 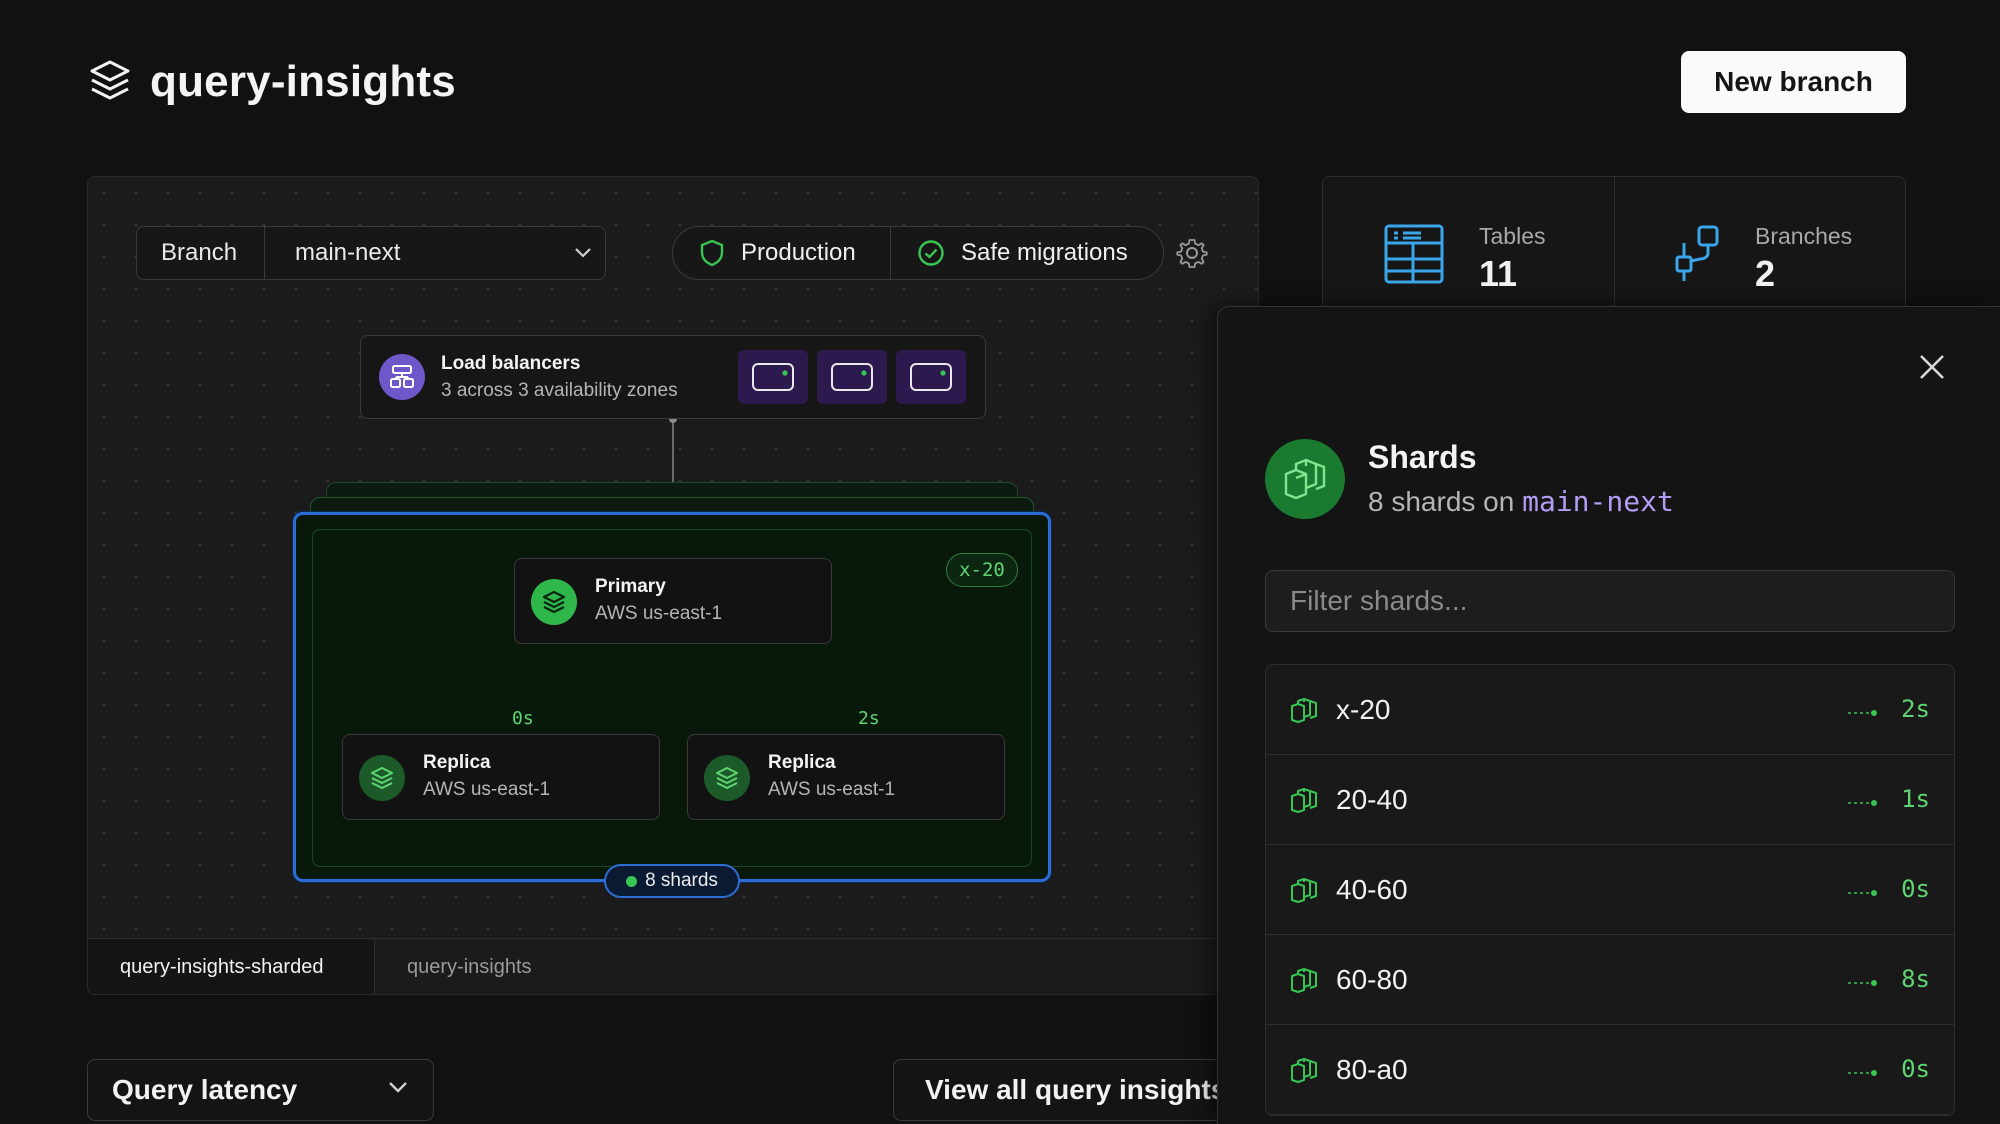 I want to click on app-header: query-insights, so click(x=272, y=82).